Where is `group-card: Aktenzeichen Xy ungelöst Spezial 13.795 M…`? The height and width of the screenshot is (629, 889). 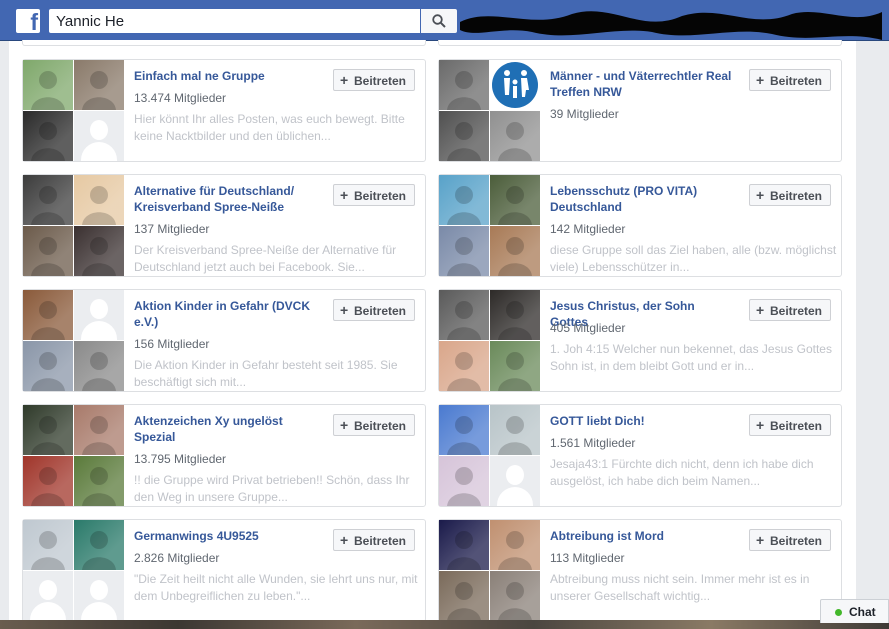
group-card: Aktenzeichen Xy ungelöst Spezial 13.795 M… is located at coordinates (224, 455).